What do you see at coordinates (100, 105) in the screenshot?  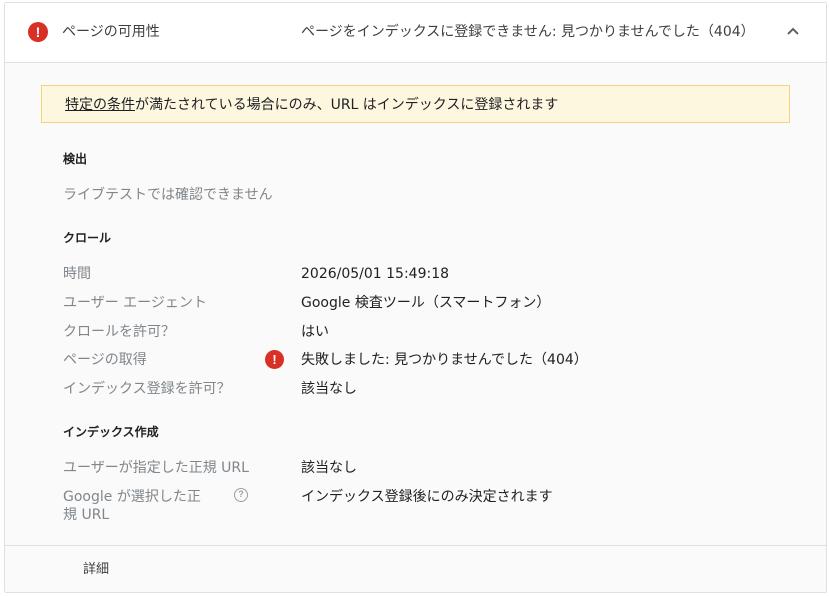 I see `conditions-link: 特定の条件` at bounding box center [100, 105].